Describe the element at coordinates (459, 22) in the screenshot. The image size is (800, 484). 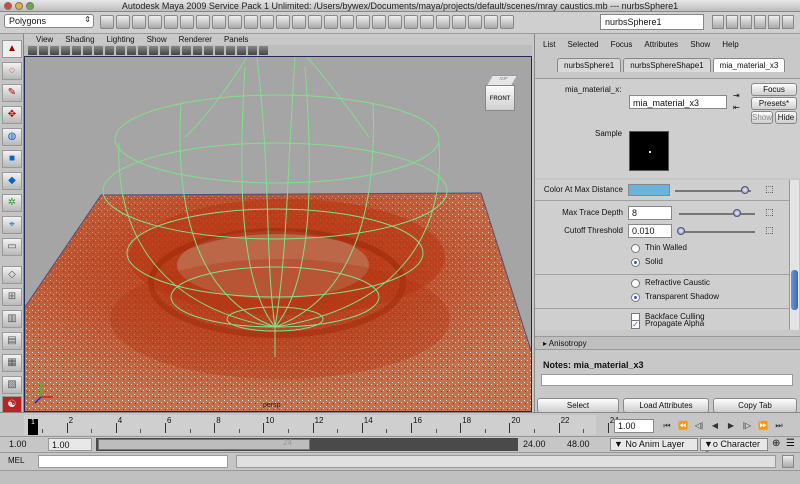
I see `render-settings-icon` at that location.